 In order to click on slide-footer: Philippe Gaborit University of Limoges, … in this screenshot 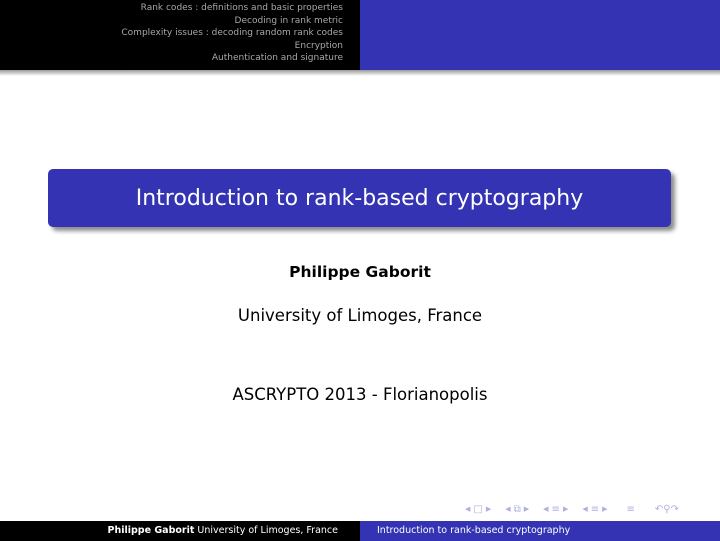, I will do `click(360, 531)`.